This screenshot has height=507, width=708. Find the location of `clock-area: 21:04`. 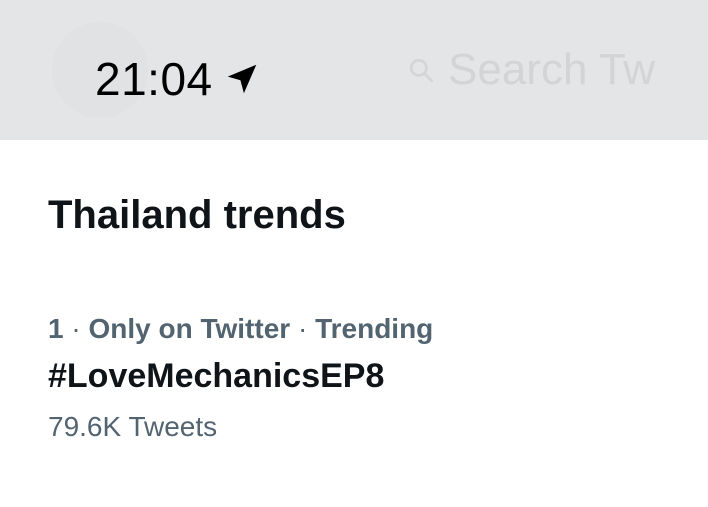

clock-area: 21:04 is located at coordinates (178, 79).